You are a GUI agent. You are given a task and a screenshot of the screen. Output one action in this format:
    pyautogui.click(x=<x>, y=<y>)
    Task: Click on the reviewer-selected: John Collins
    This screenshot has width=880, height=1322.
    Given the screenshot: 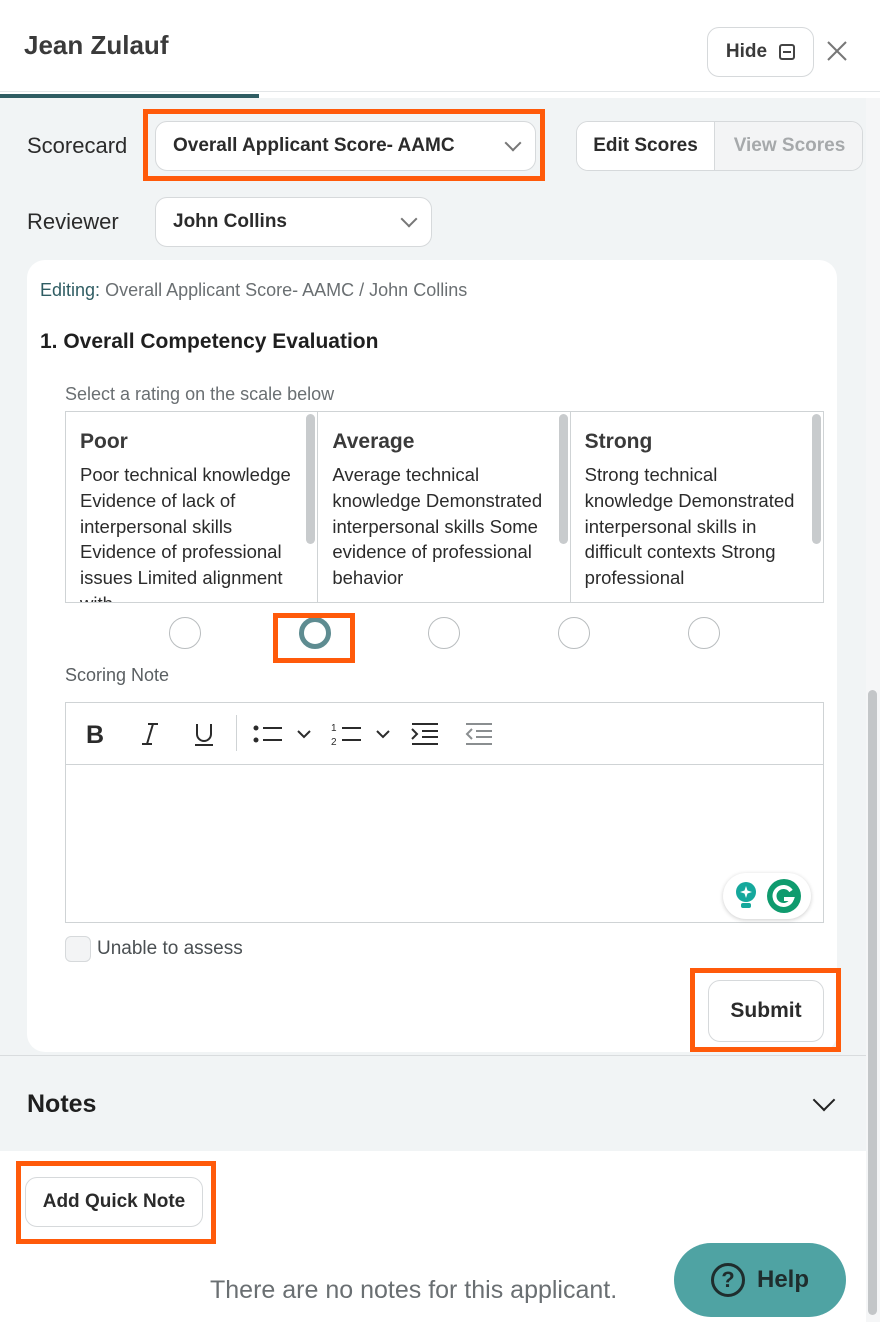 What is the action you would take?
    pyautogui.click(x=230, y=221)
    